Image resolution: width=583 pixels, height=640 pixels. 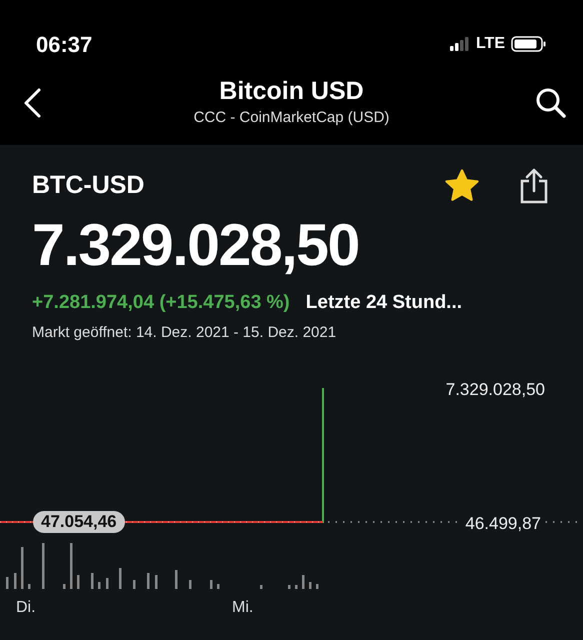 What do you see at coordinates (495, 390) in the screenshot?
I see `high-price-label: 7.329.028,50` at bounding box center [495, 390].